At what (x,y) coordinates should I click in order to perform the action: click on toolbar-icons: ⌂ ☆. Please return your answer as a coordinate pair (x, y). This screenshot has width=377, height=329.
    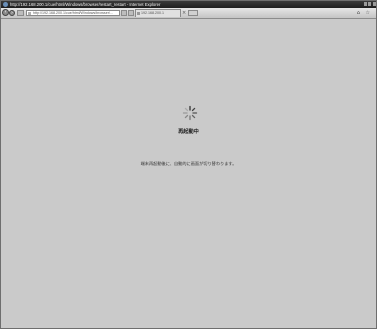
    Looking at the image, I should click on (364, 13).